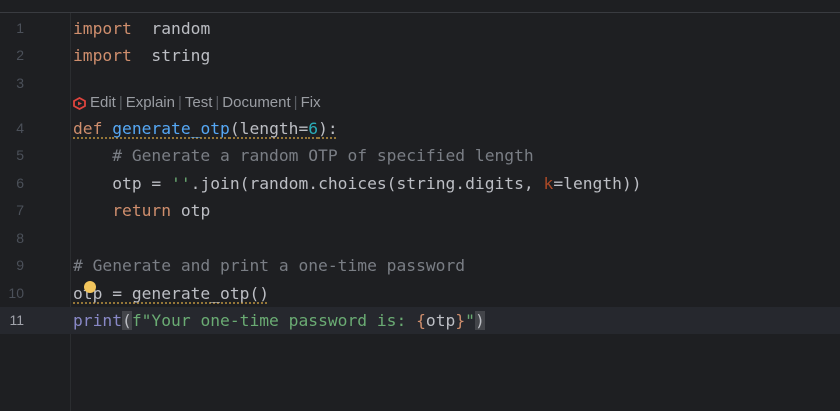 This screenshot has height=411, width=840. What do you see at coordinates (90, 287) in the screenshot?
I see `lightbulb-icon` at bounding box center [90, 287].